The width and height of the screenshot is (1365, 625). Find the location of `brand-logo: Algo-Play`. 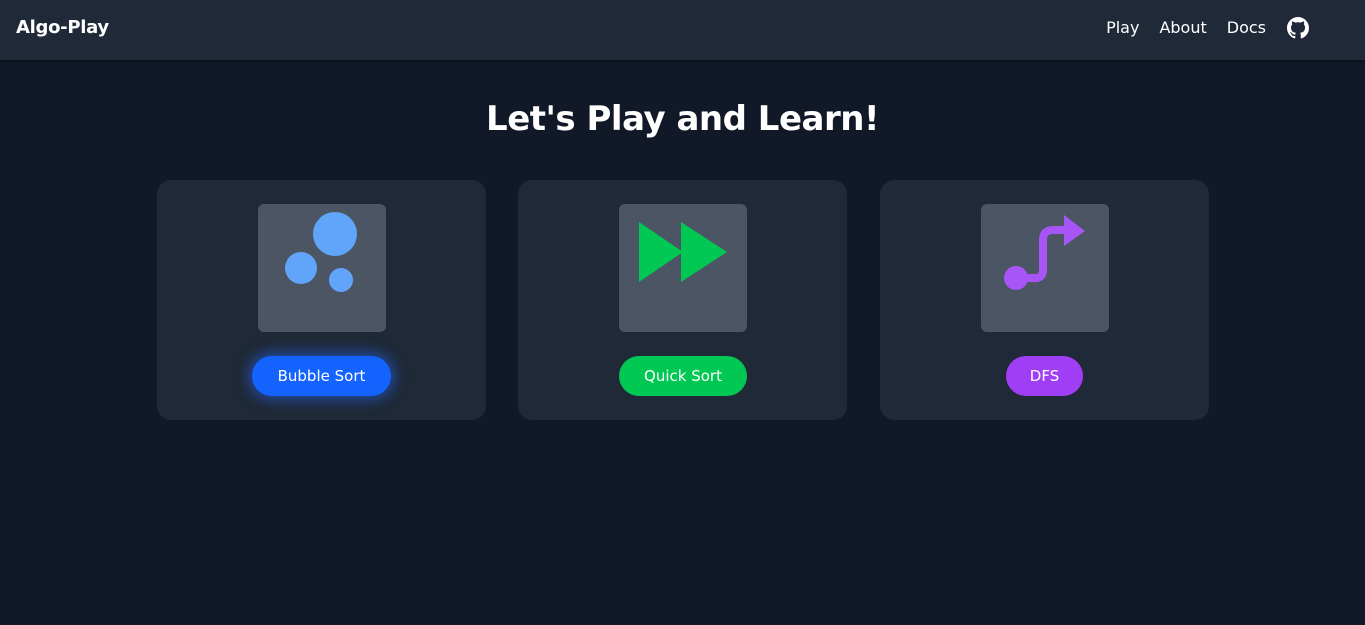

brand-logo: Algo-Play is located at coordinates (62, 28).